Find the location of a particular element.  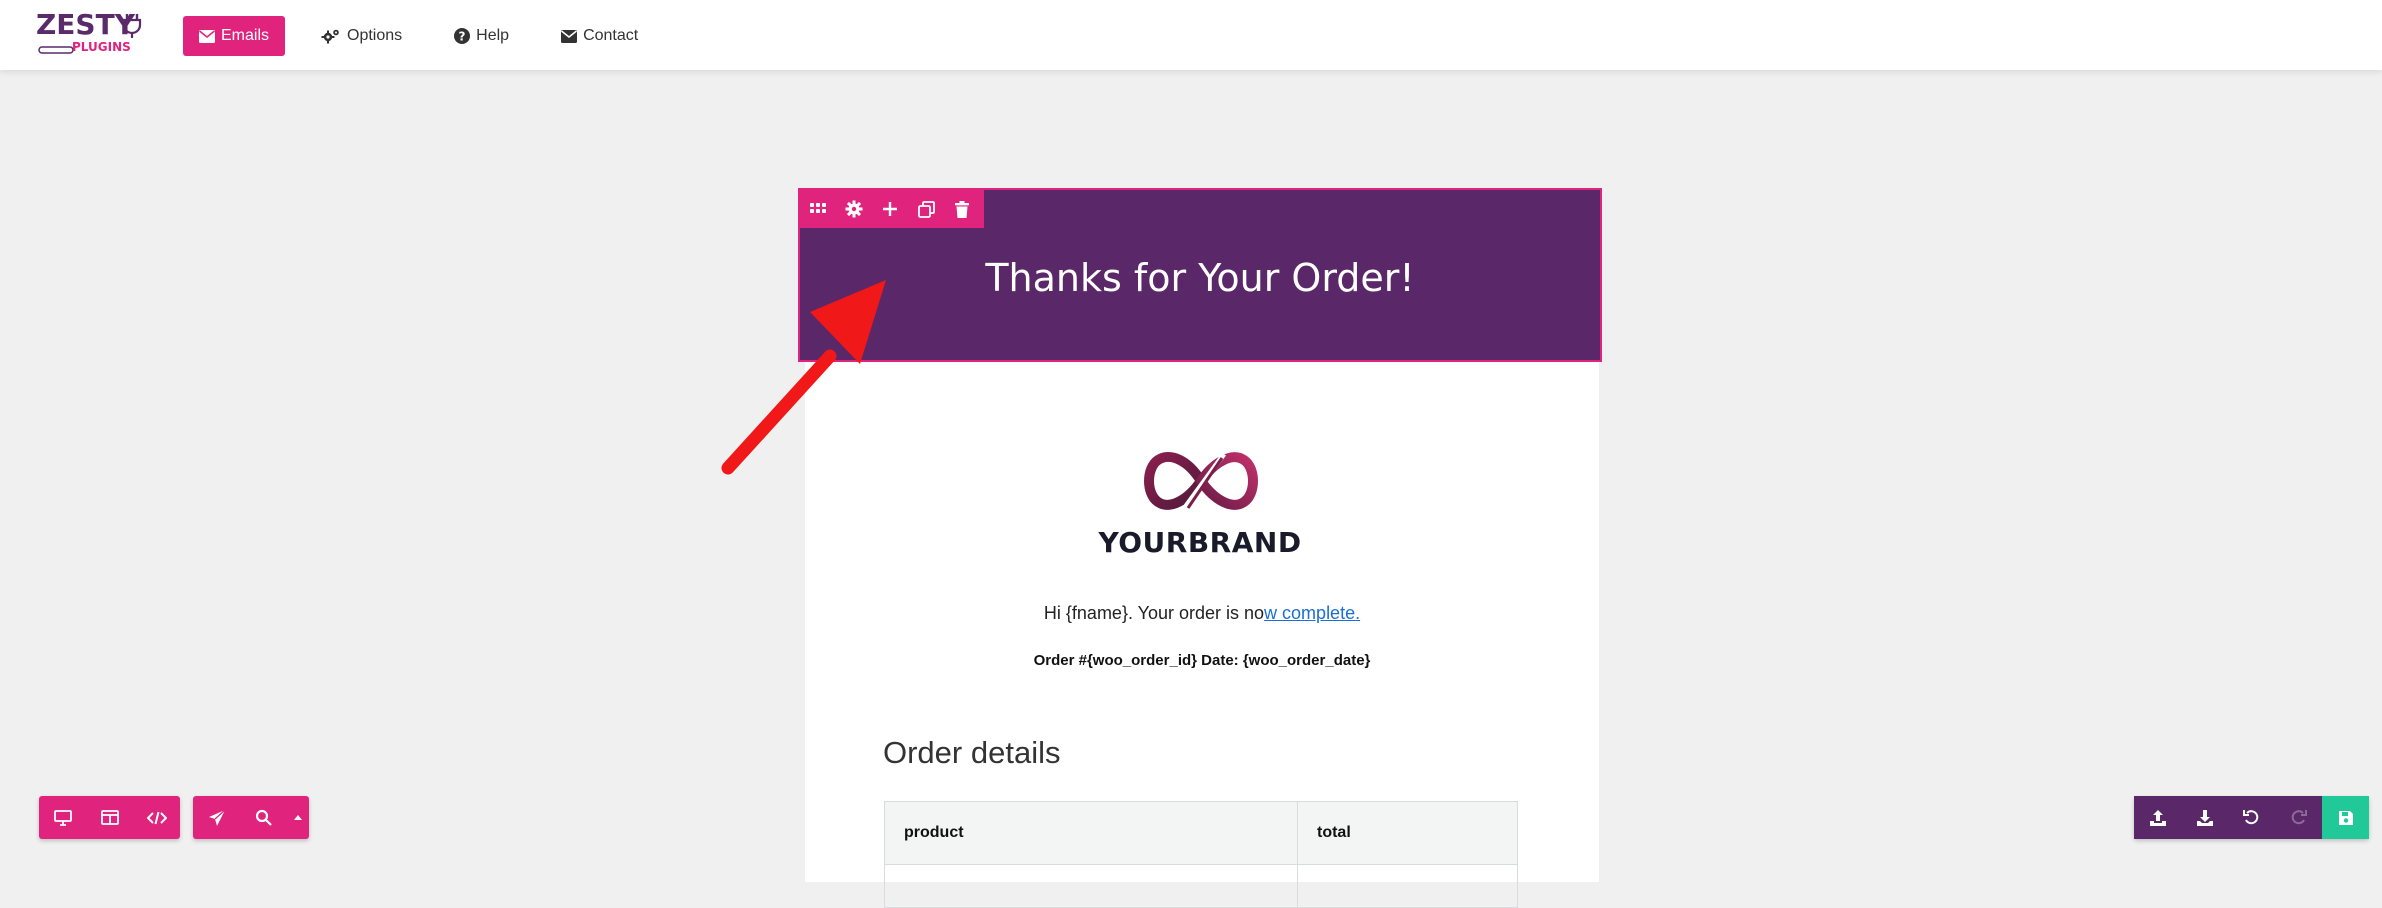

drag-handle-button is located at coordinates (818, 209).